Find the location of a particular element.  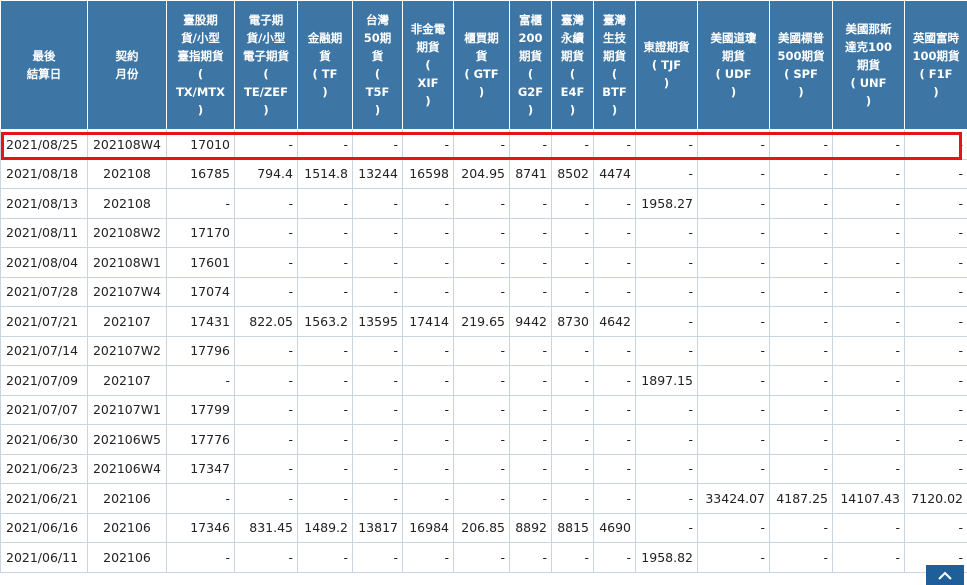

contract-month-cell: 202108 is located at coordinates (127, 204).